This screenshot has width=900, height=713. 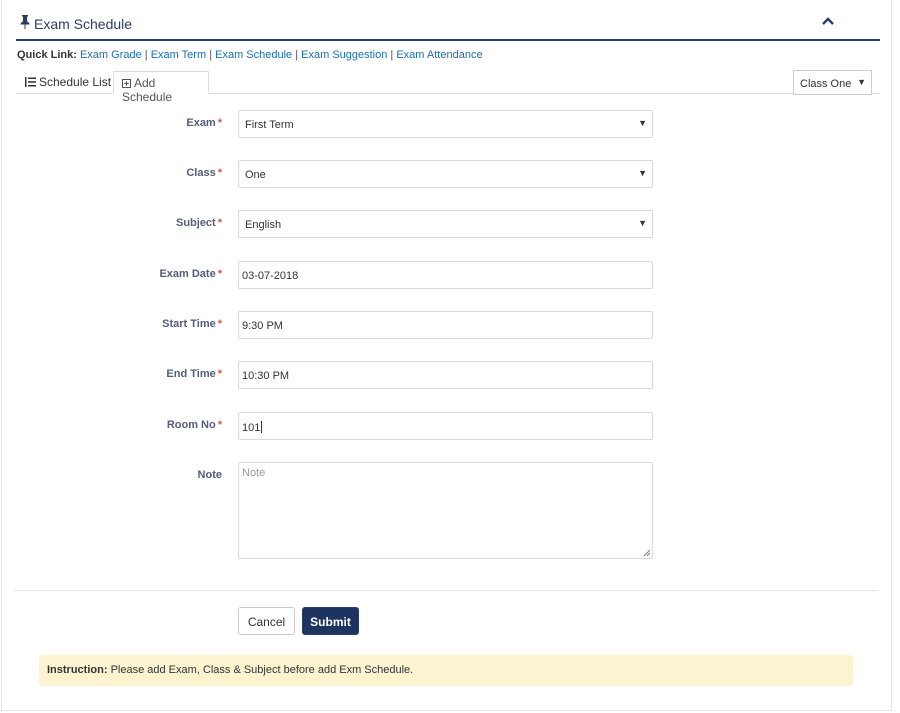 I want to click on exam-date-row: Exam Date * 03-07-2018, so click(x=450, y=275).